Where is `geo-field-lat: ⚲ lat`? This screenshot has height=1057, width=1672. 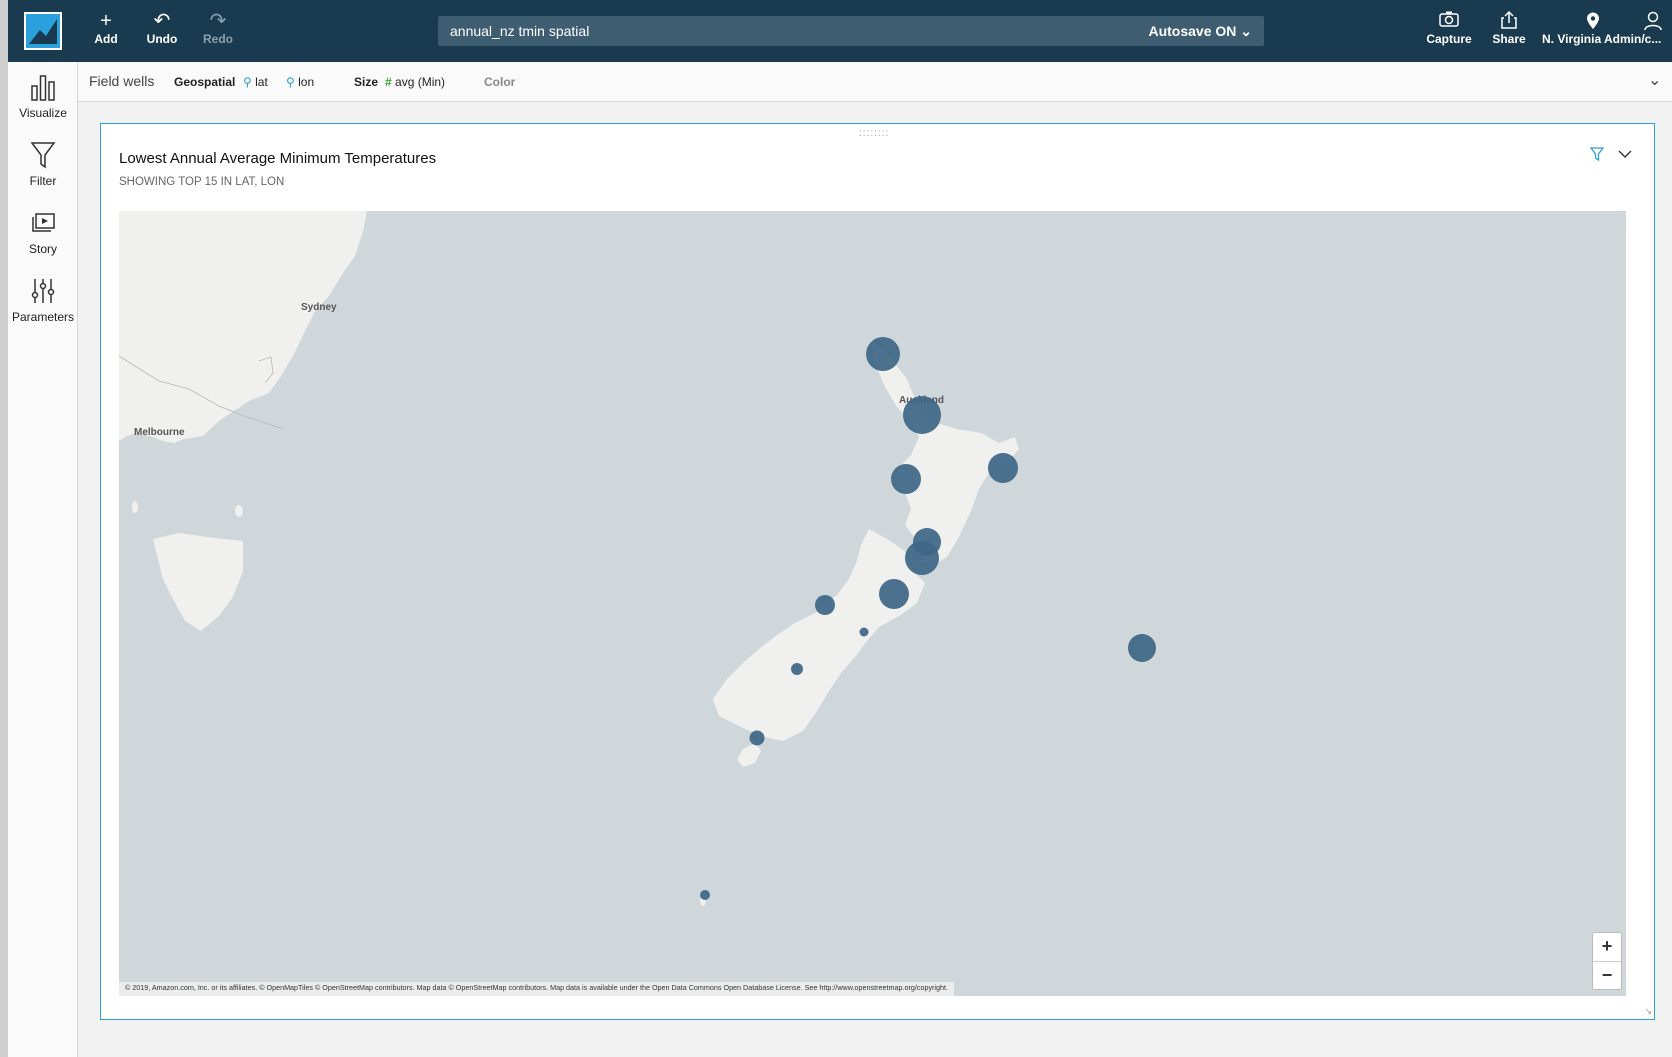
geo-field-lat: ⚲ lat is located at coordinates (255, 82).